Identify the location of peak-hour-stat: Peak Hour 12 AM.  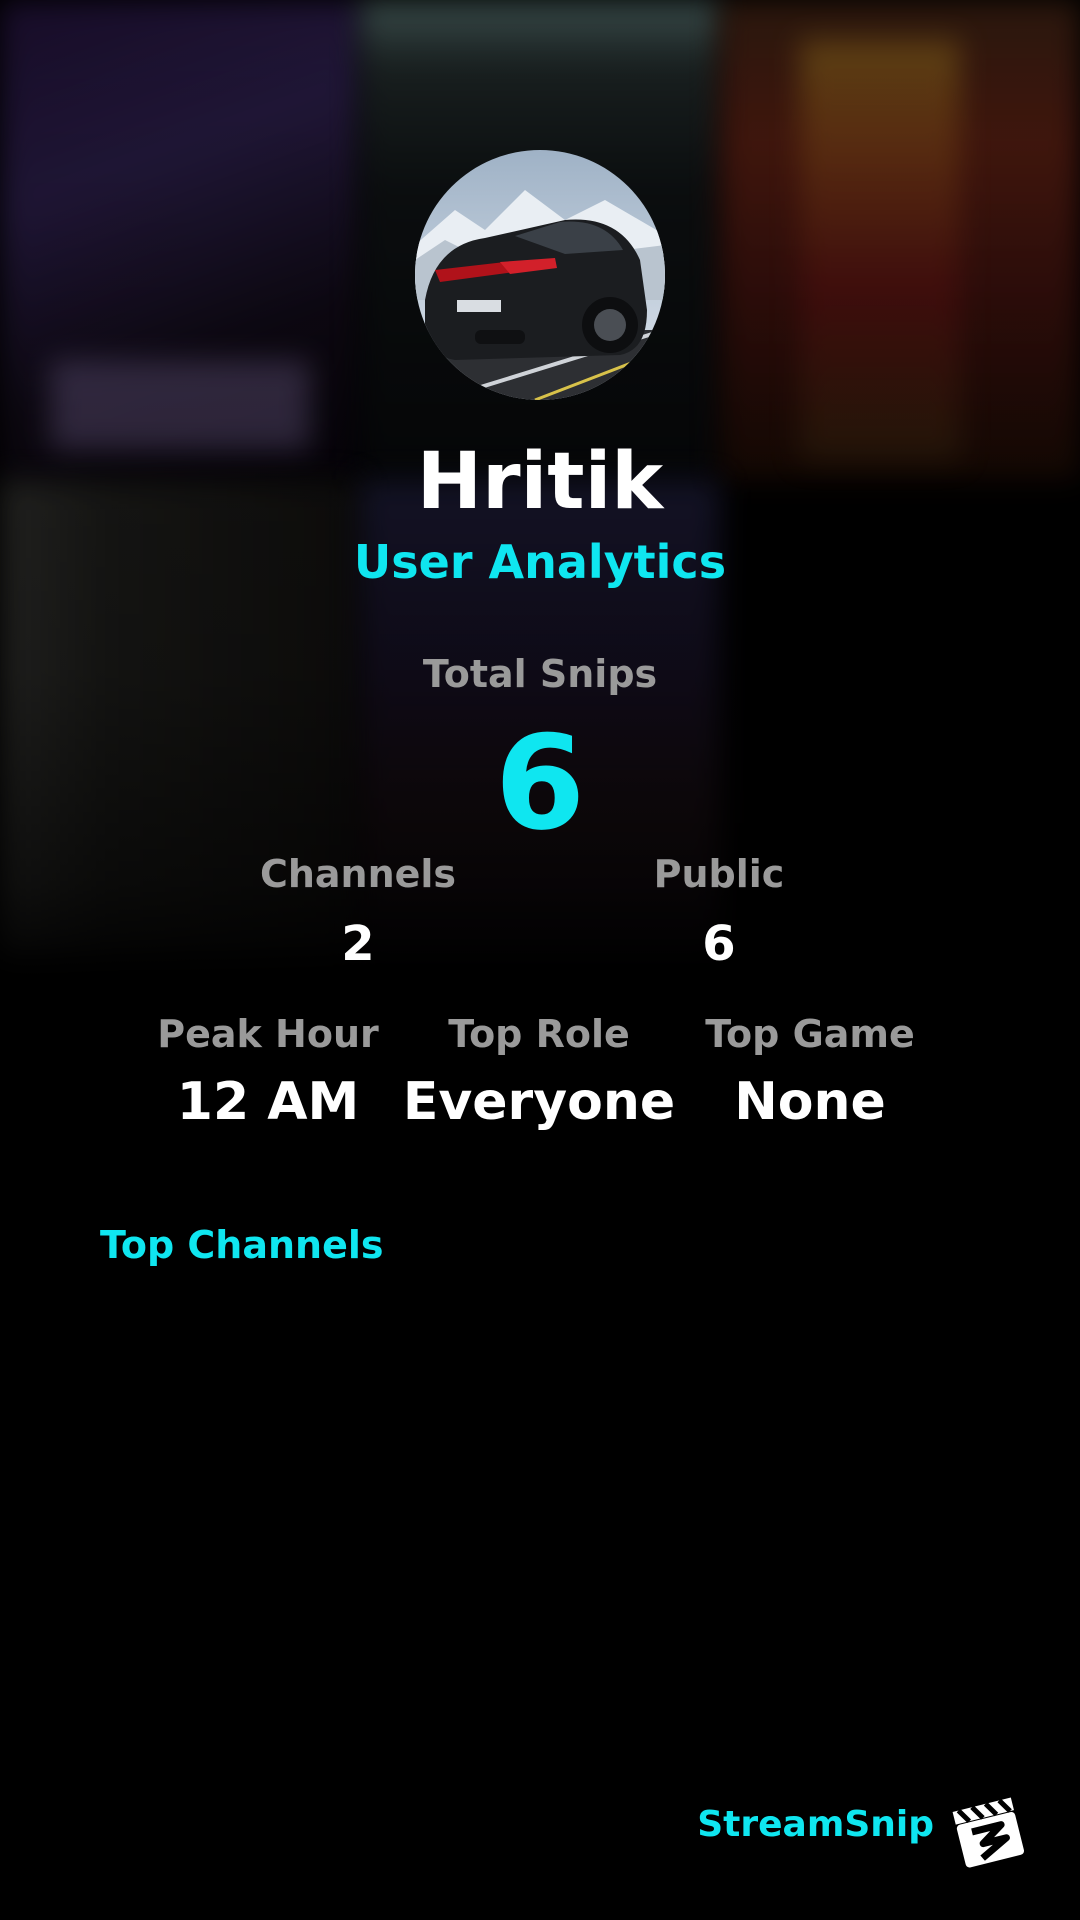
(268, 1072).